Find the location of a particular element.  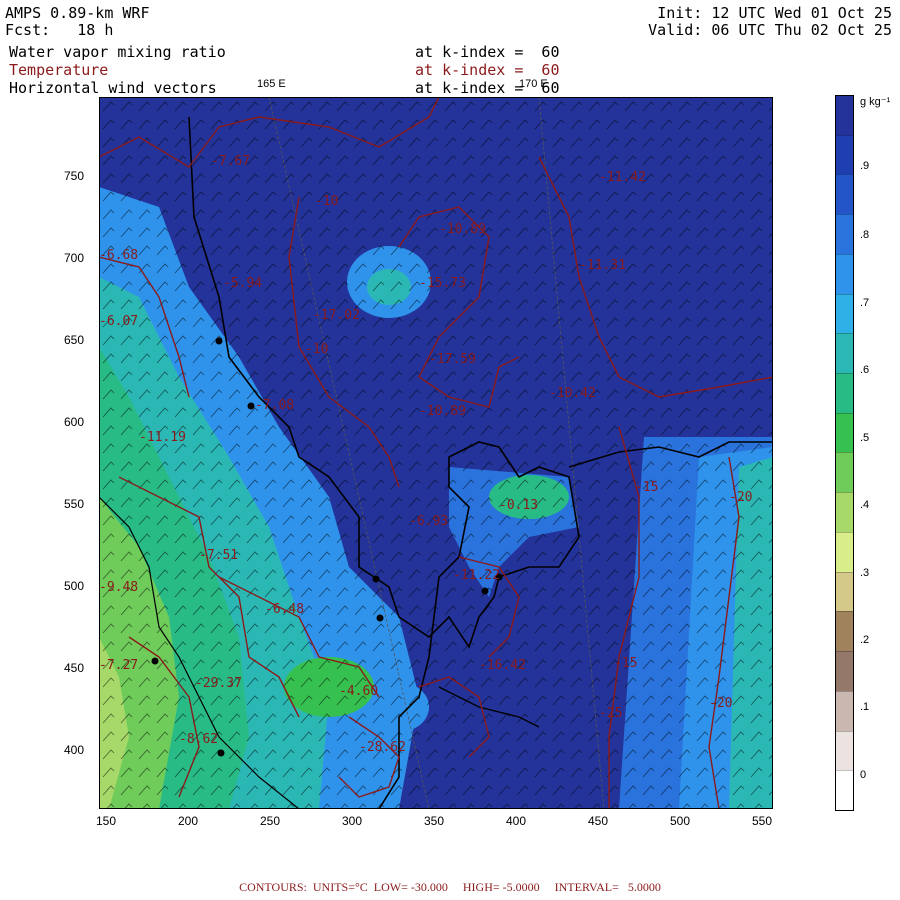

colorbar-label-0-3: .3 is located at coordinates (865, 573).